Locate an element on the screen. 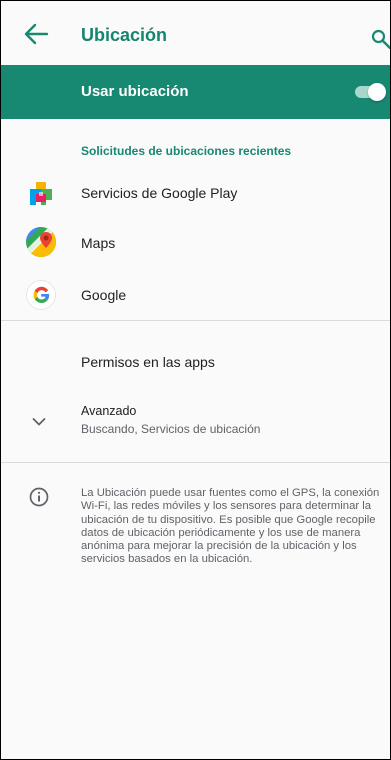 The image size is (391, 760). advanced-title: Avanzado is located at coordinates (109, 411).